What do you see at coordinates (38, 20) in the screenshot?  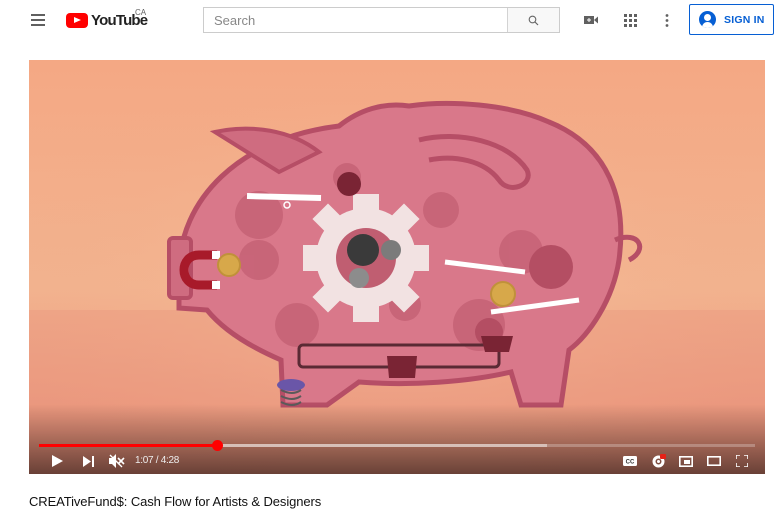 I see `menu-icon` at bounding box center [38, 20].